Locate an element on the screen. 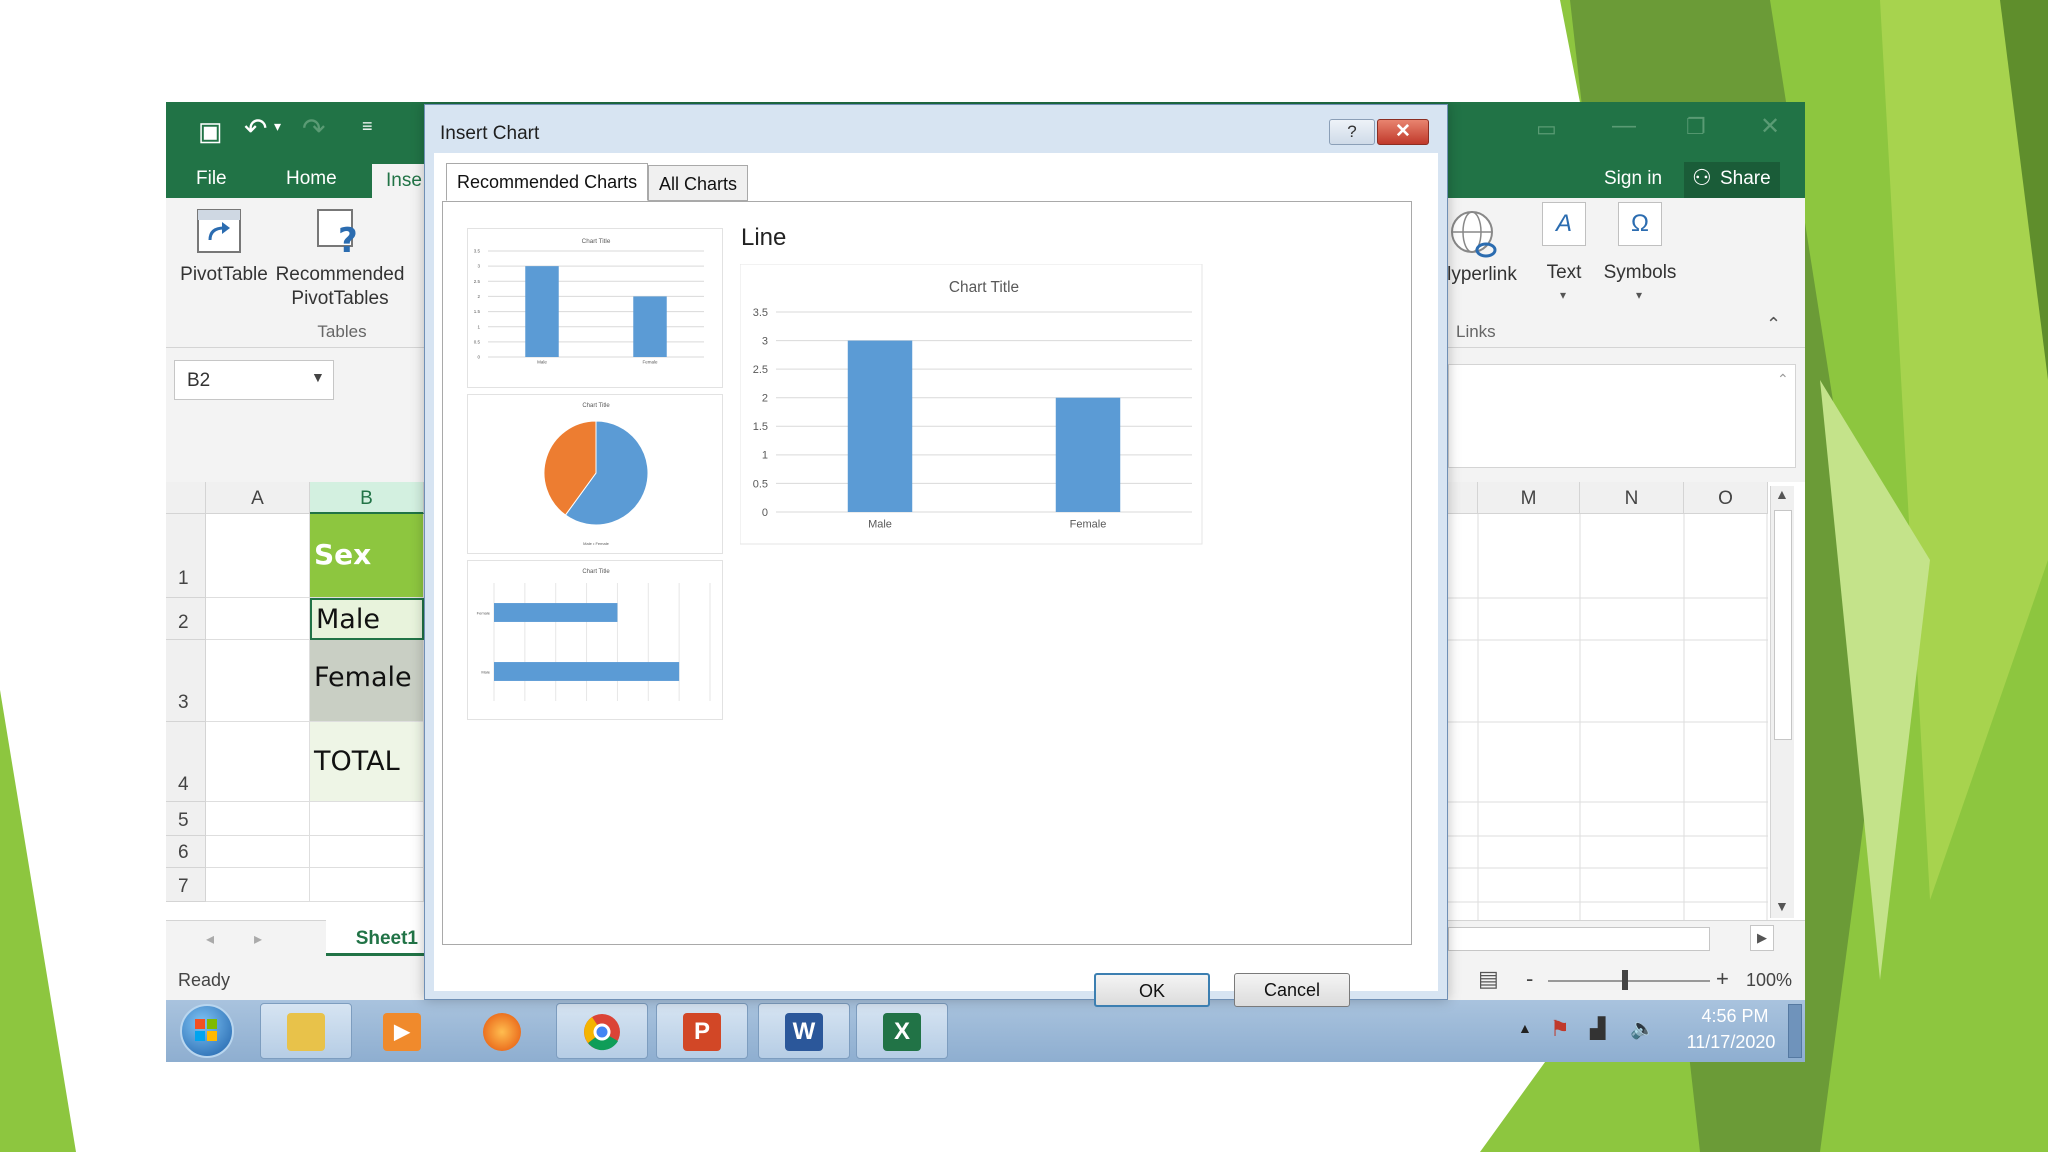 Image resolution: width=2048 pixels, height=1152 pixels. row-header-1: 1 is located at coordinates (186, 556).